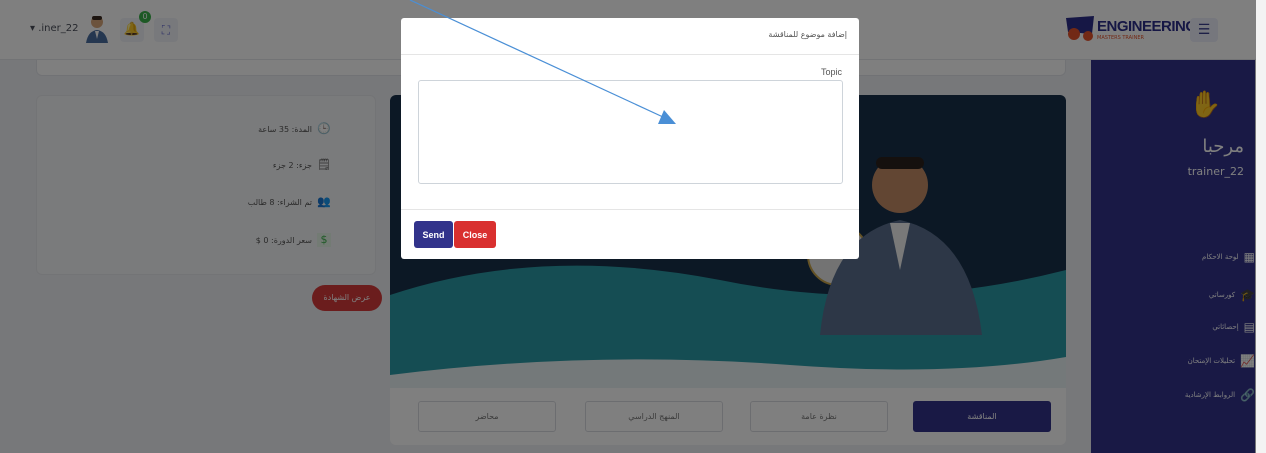 Image resolution: width=1266 pixels, height=453 pixels. Describe the element at coordinates (807, 34) in the screenshot. I see `modal-title: إضافة موضوع للمناقشة` at that location.